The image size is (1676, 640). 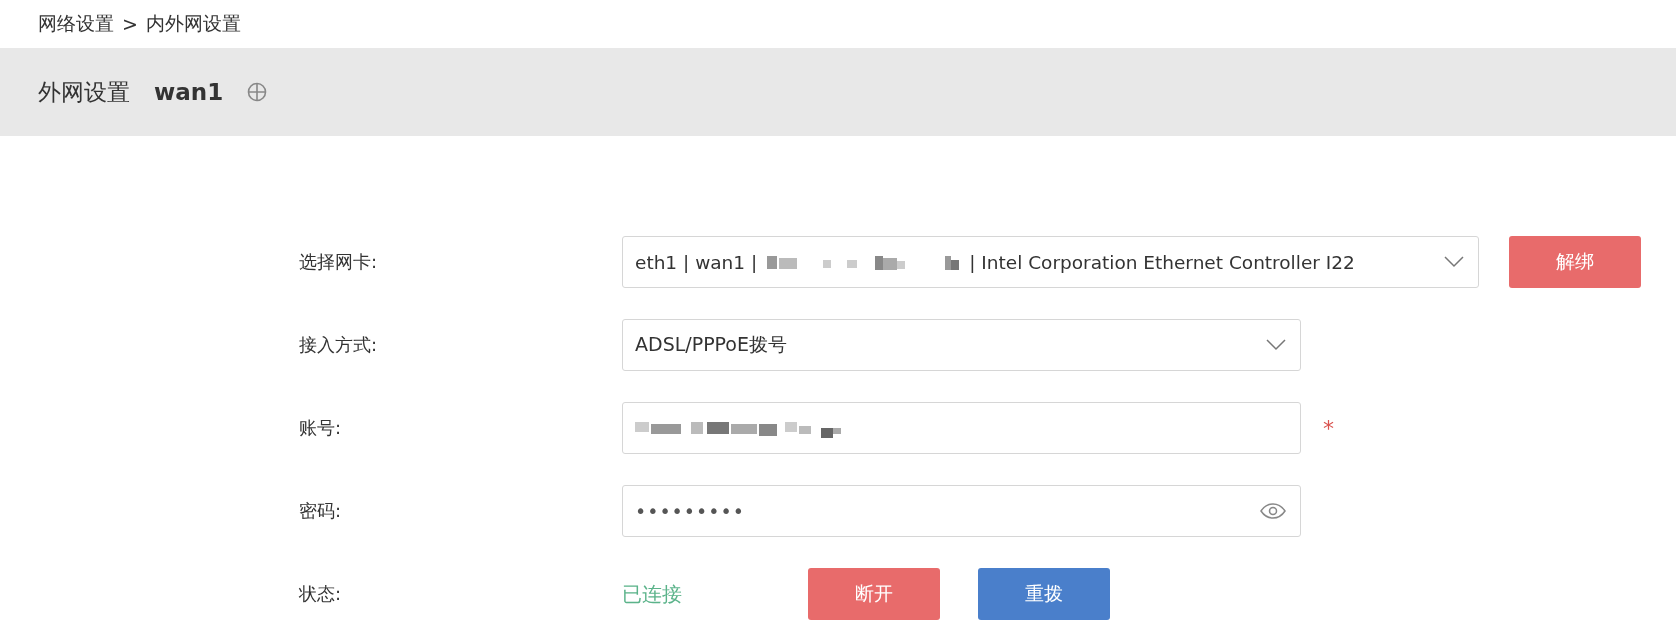 I want to click on network-card-select: eth1 | wan1 | | Intel Corporation Ethernet Controller I22, so click(x=1050, y=262).